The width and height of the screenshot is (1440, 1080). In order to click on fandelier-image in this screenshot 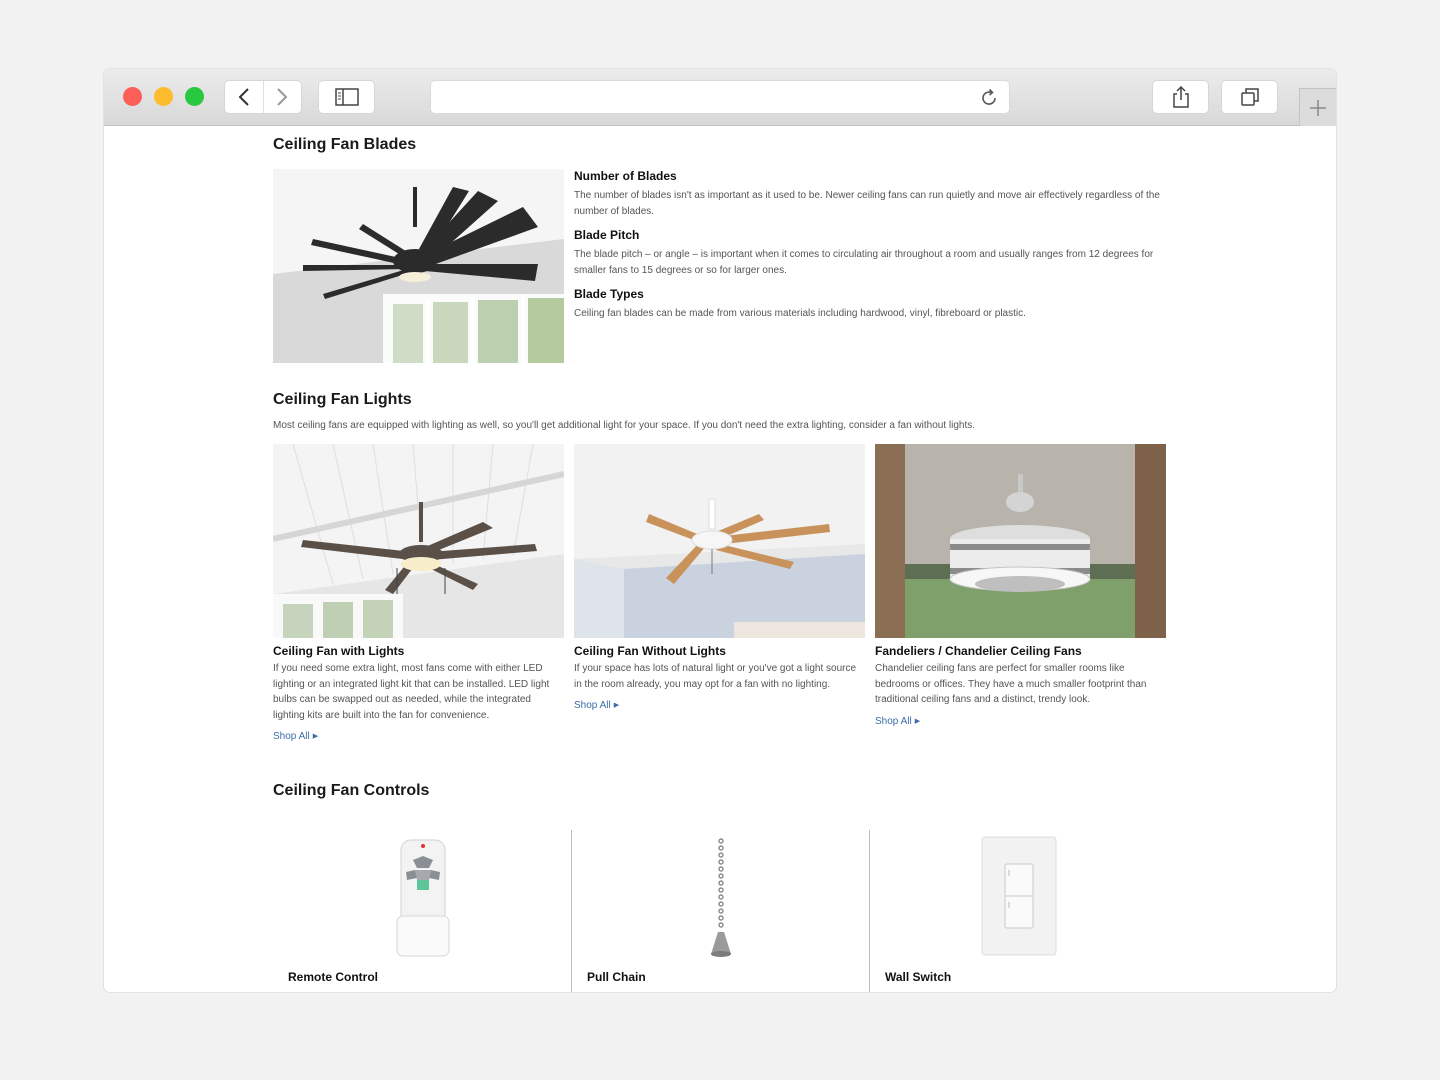, I will do `click(1020, 541)`.